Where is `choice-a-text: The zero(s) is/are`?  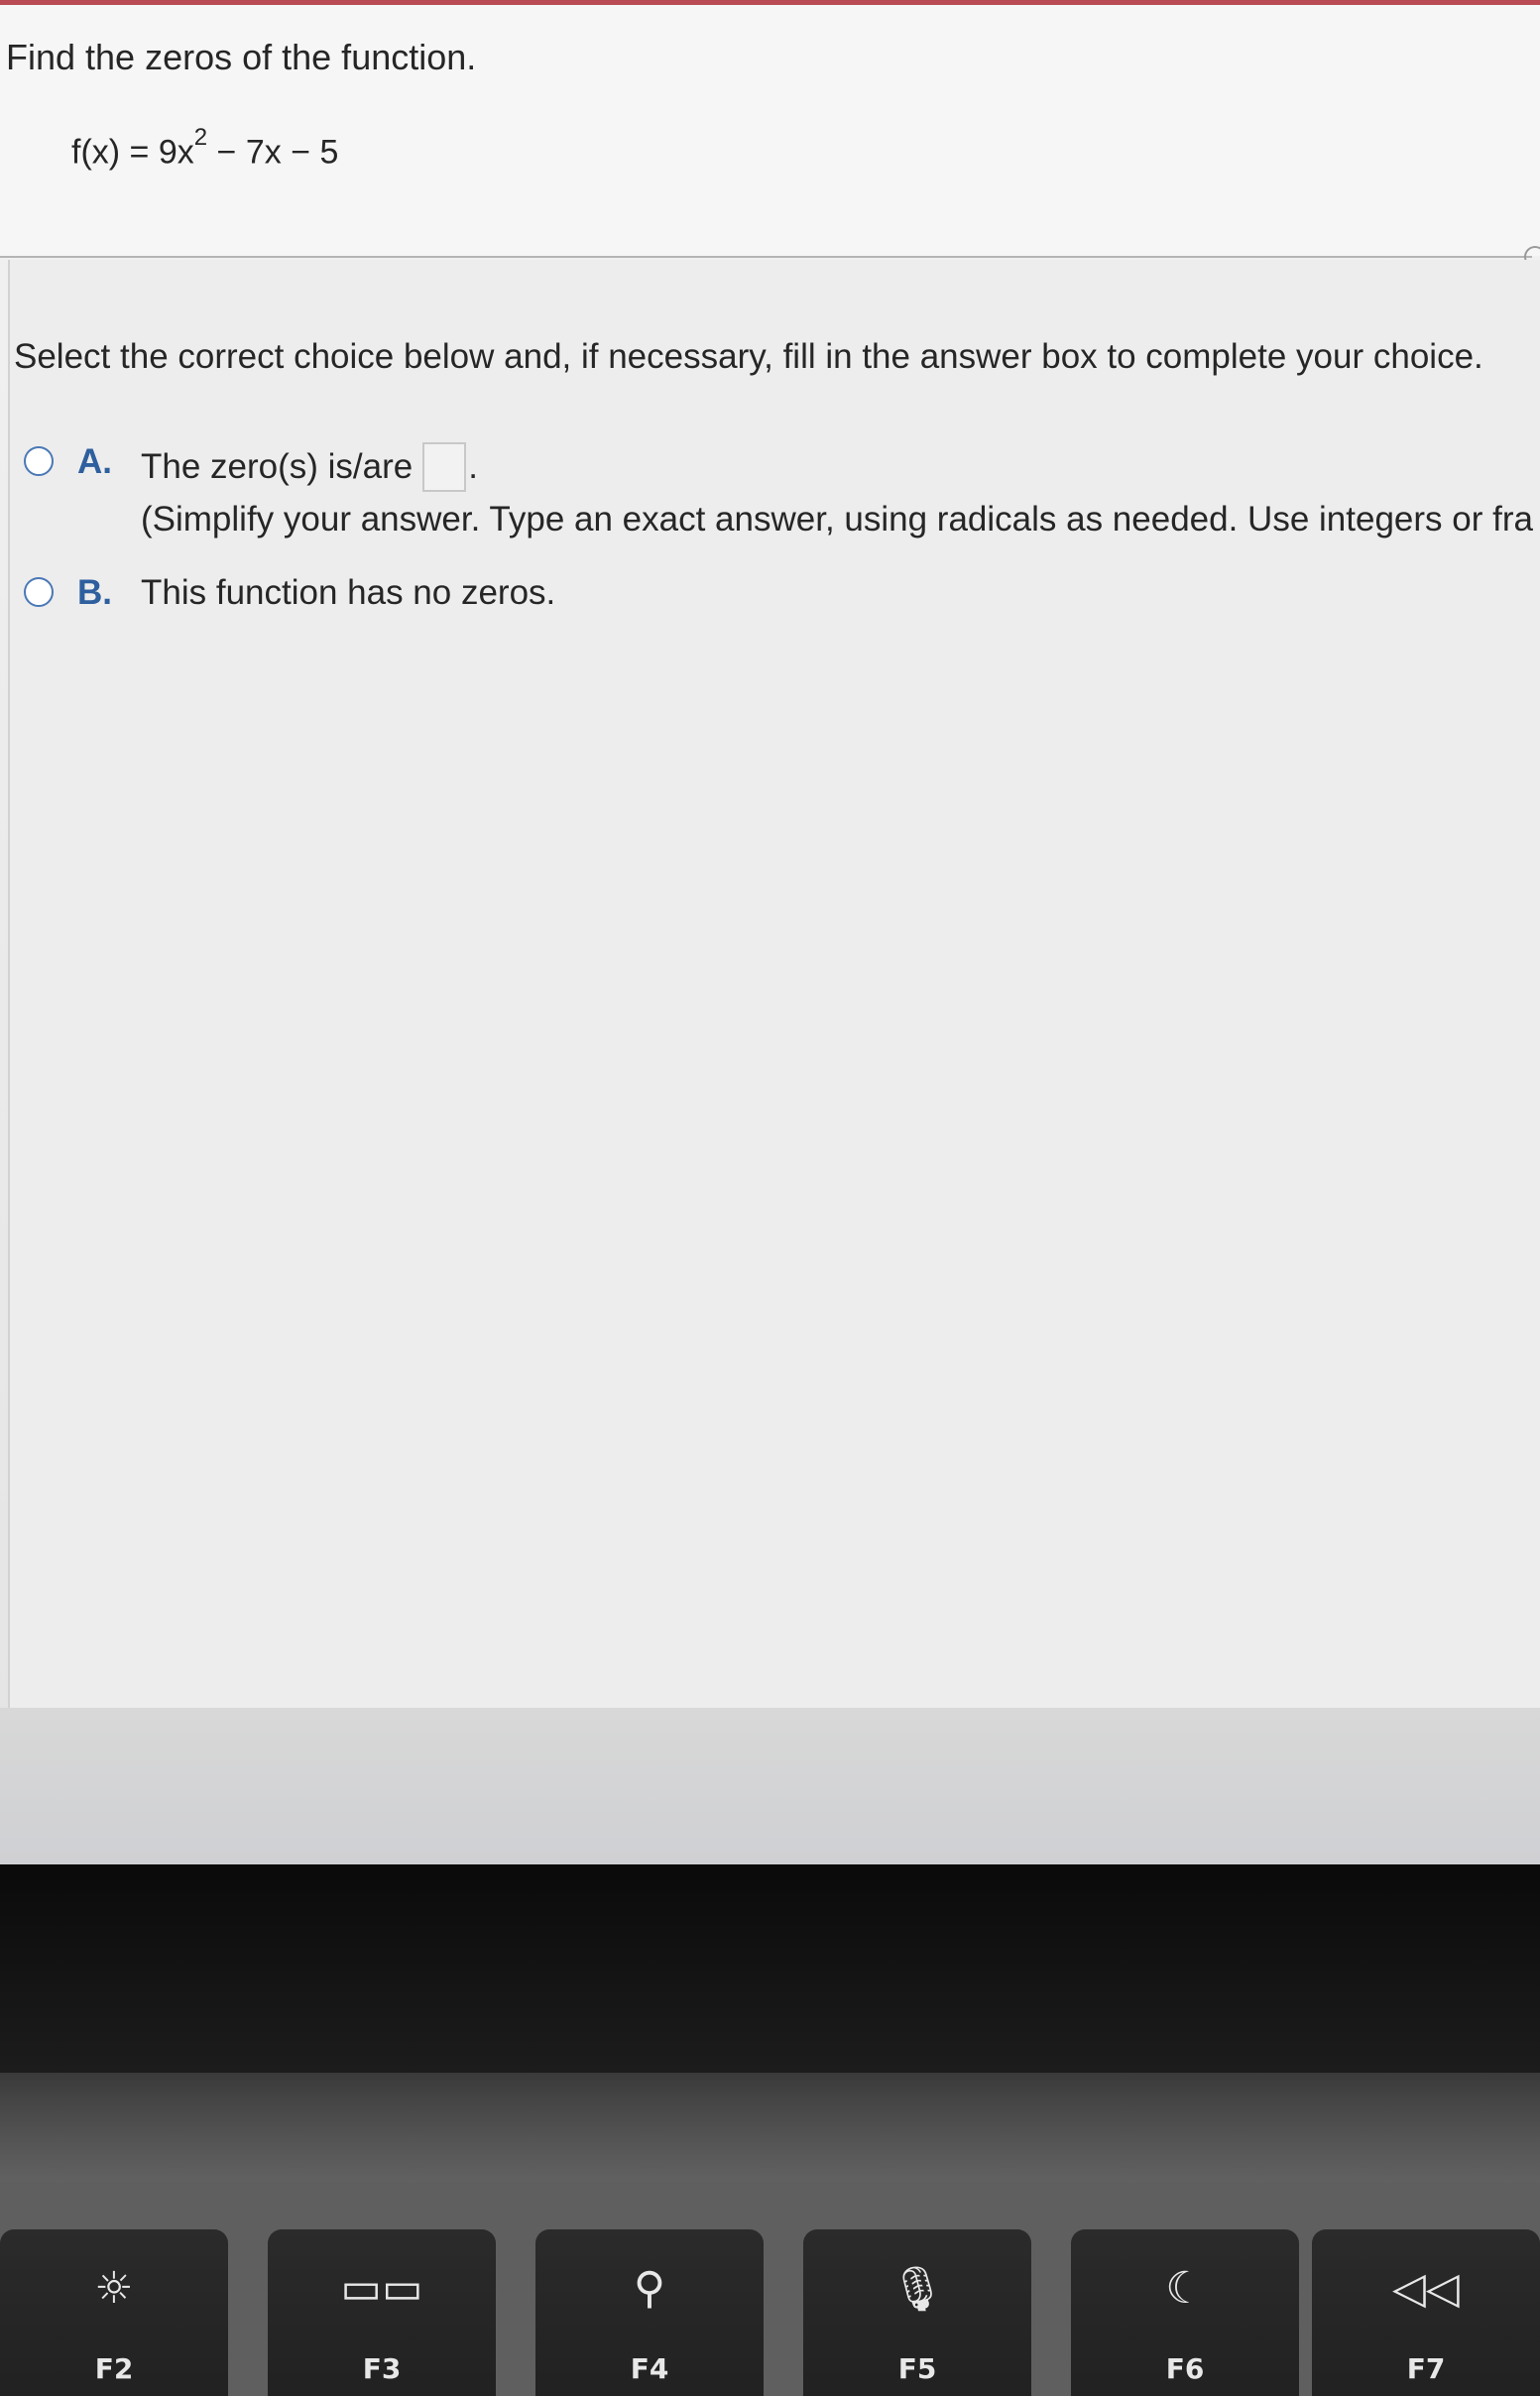
choice-a-text: The zero(s) is/are is located at coordinates (277, 466).